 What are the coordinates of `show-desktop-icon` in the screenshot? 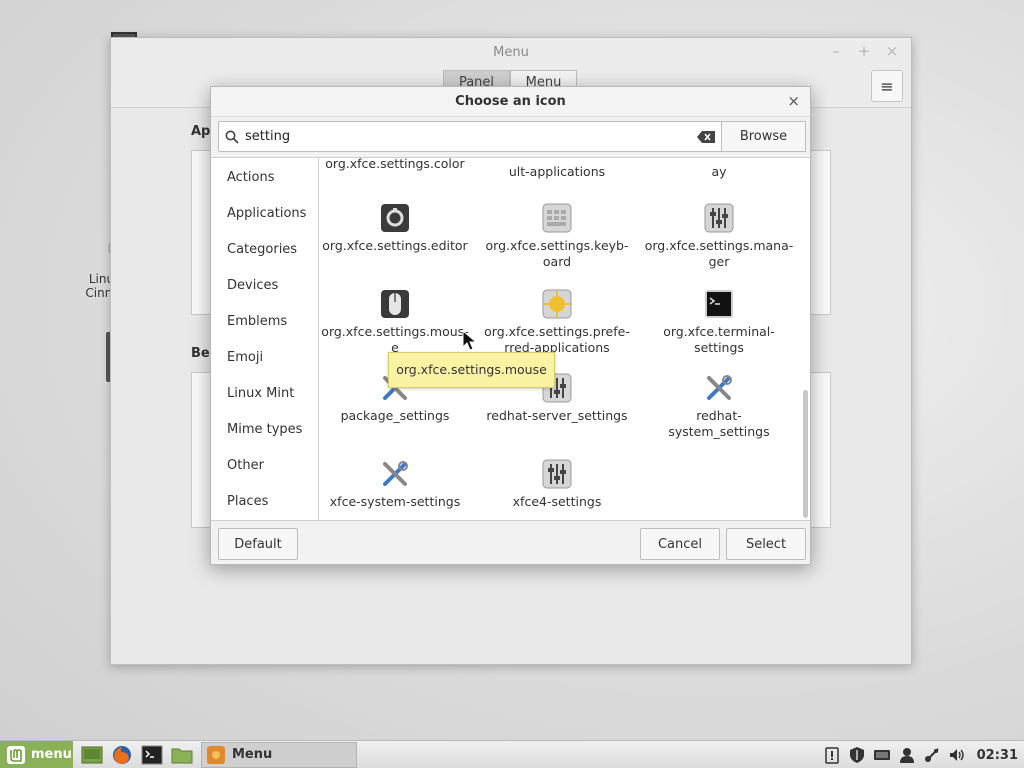 It's located at (92, 755).